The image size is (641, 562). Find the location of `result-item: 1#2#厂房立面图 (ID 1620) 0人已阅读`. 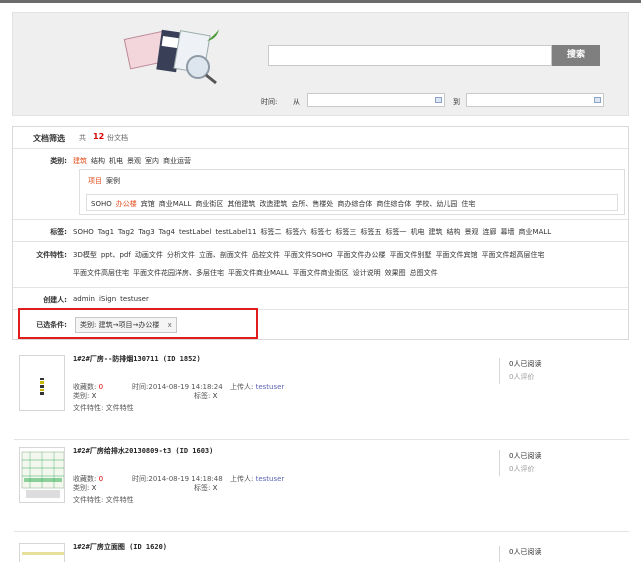

result-item: 1#2#厂房立面图 (ID 1620) 0人已阅读 is located at coordinates (321, 550).